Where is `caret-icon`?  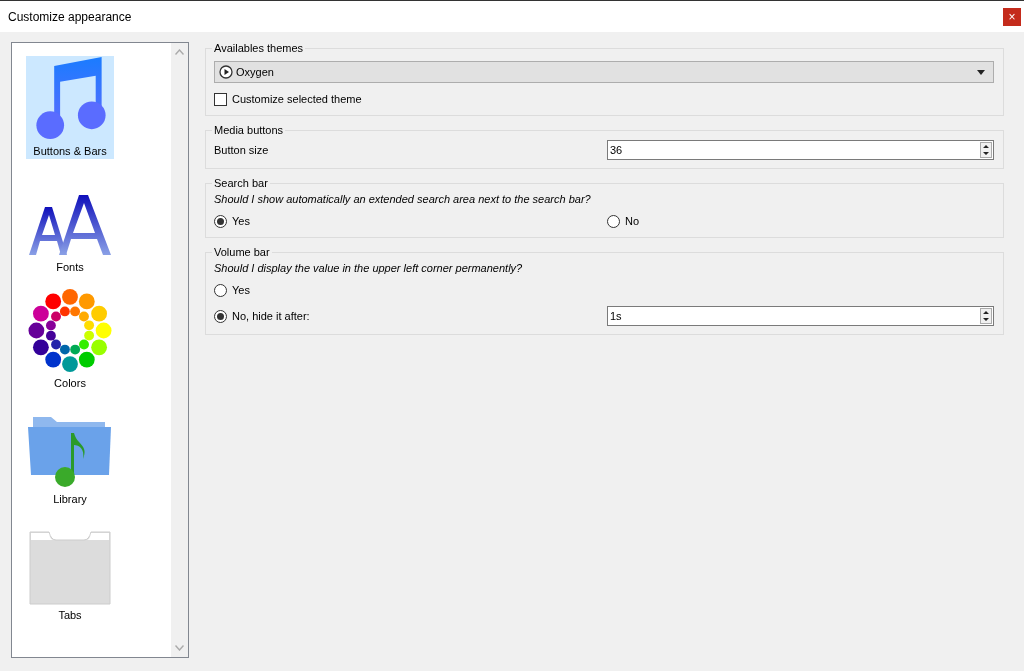
caret-icon is located at coordinates (981, 72).